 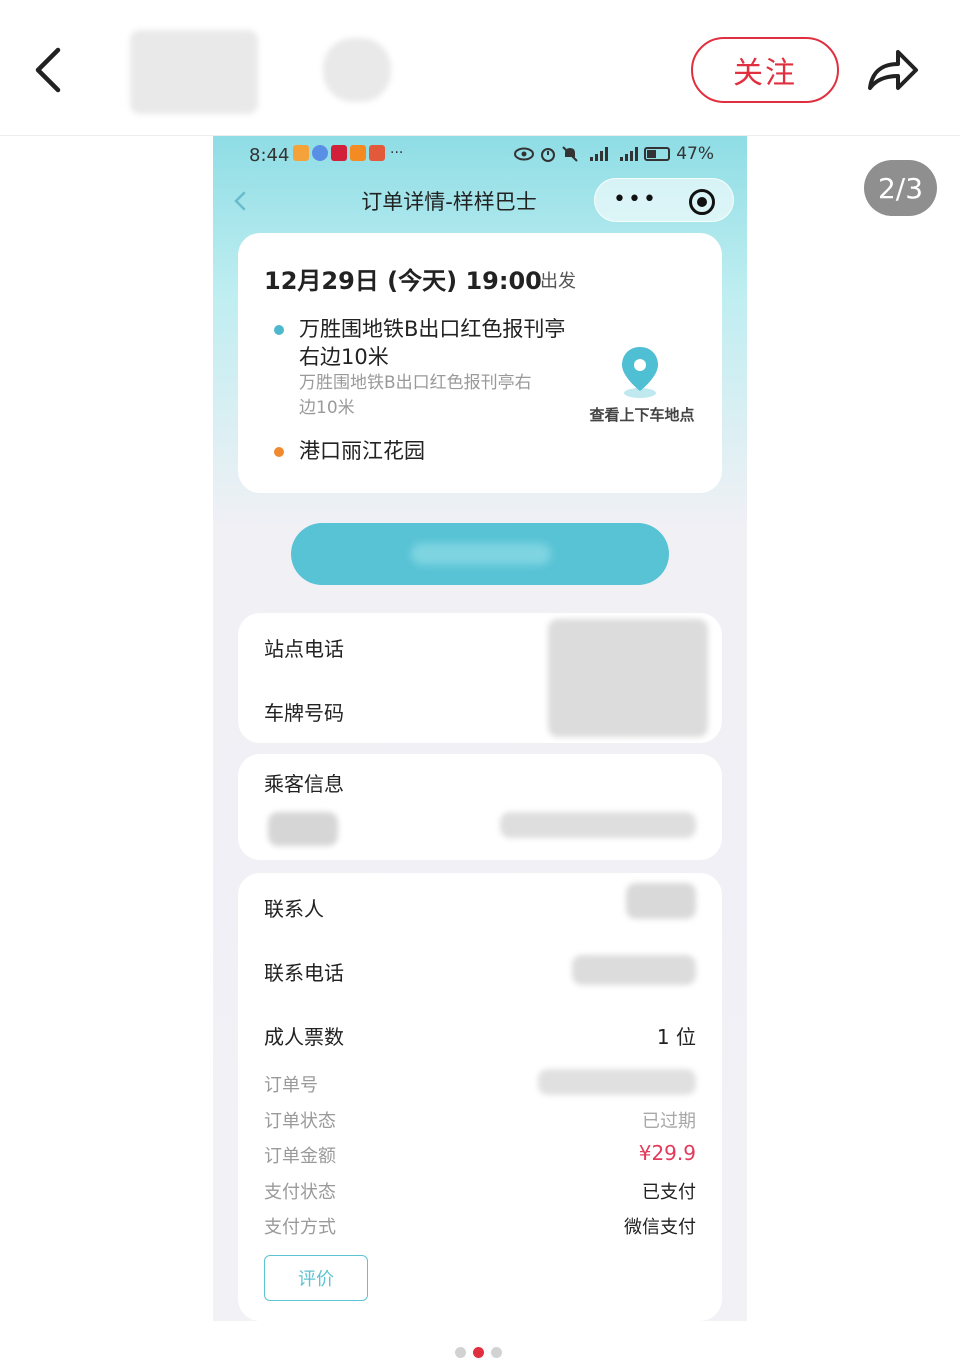 I want to click on pickup-dot-icon, so click(x=279, y=330).